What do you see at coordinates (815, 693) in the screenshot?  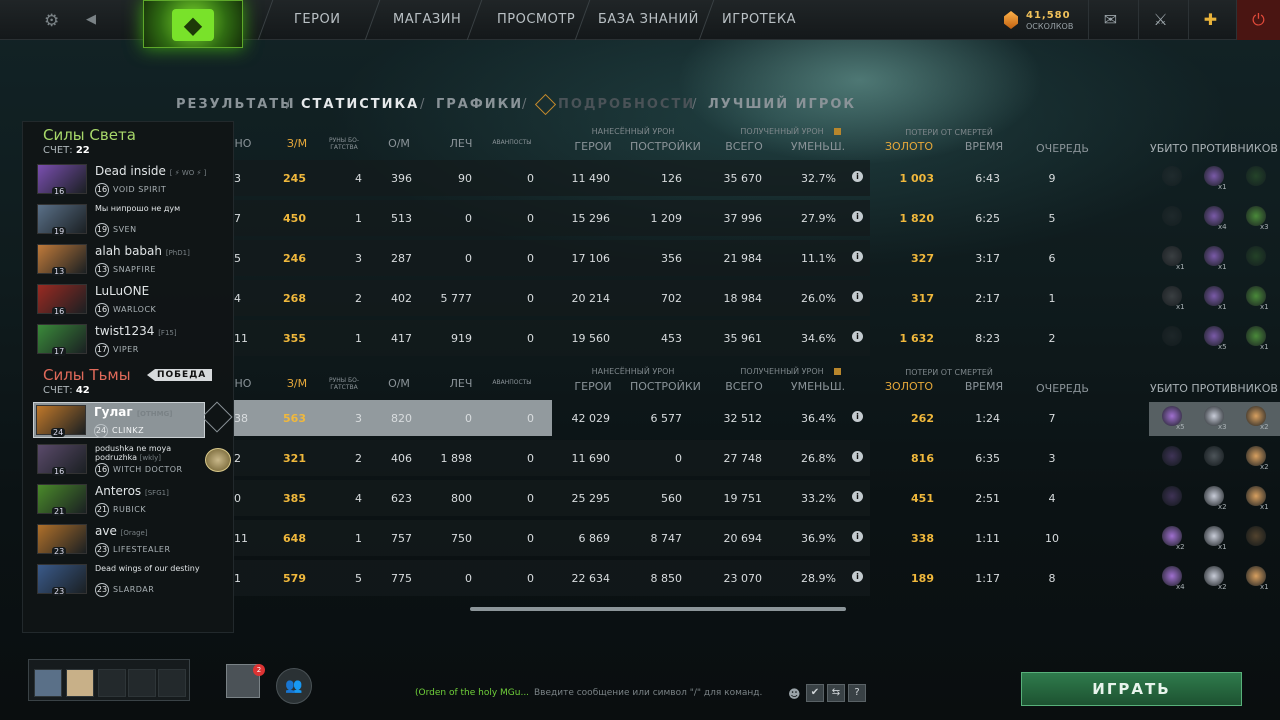 I see `ready-check-button: ✔` at bounding box center [815, 693].